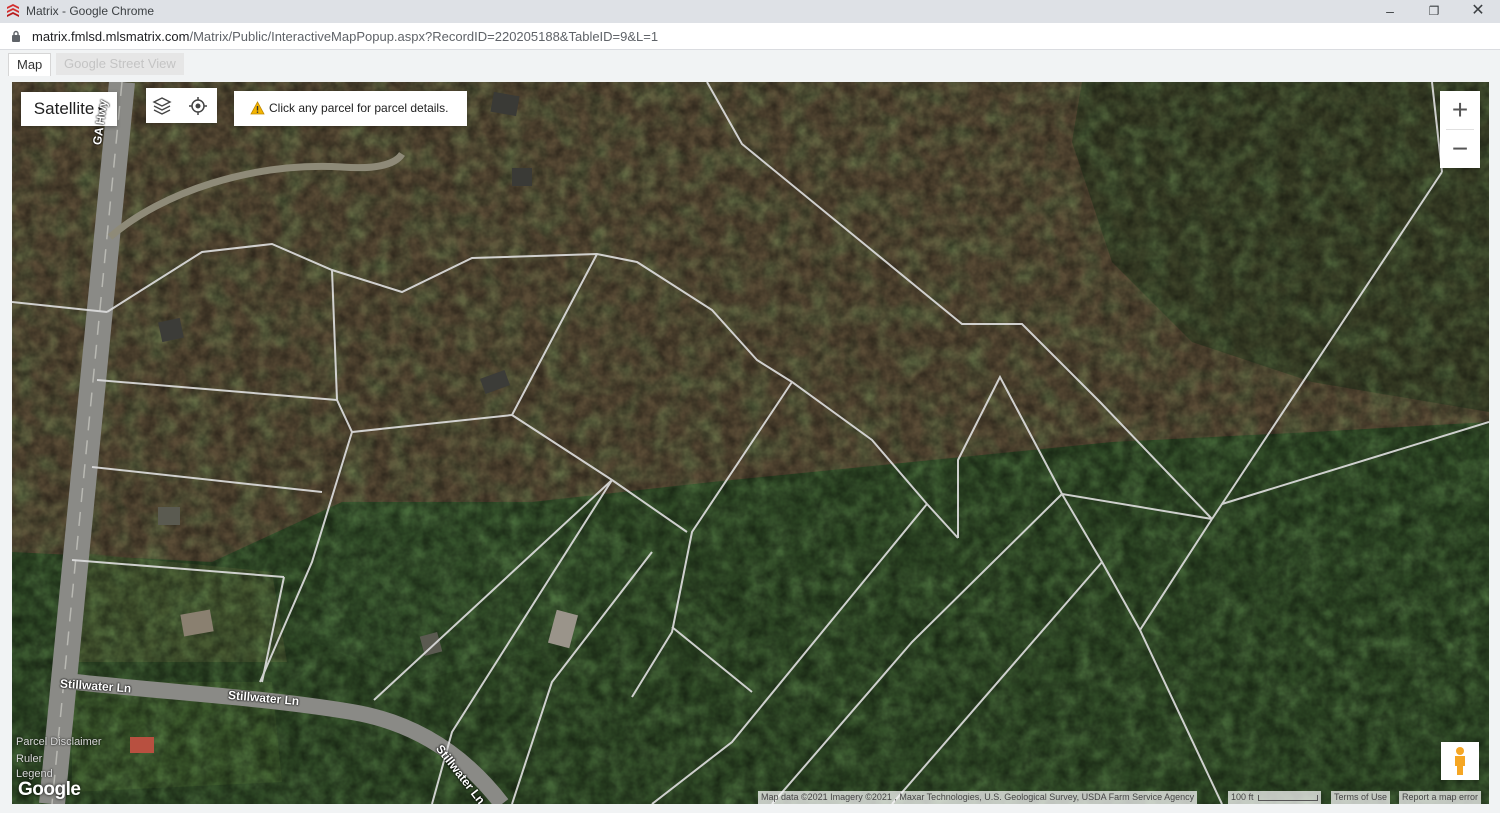 This screenshot has width=1500, height=813. Describe the element at coordinates (181, 105) in the screenshot. I see `map-tools` at that location.